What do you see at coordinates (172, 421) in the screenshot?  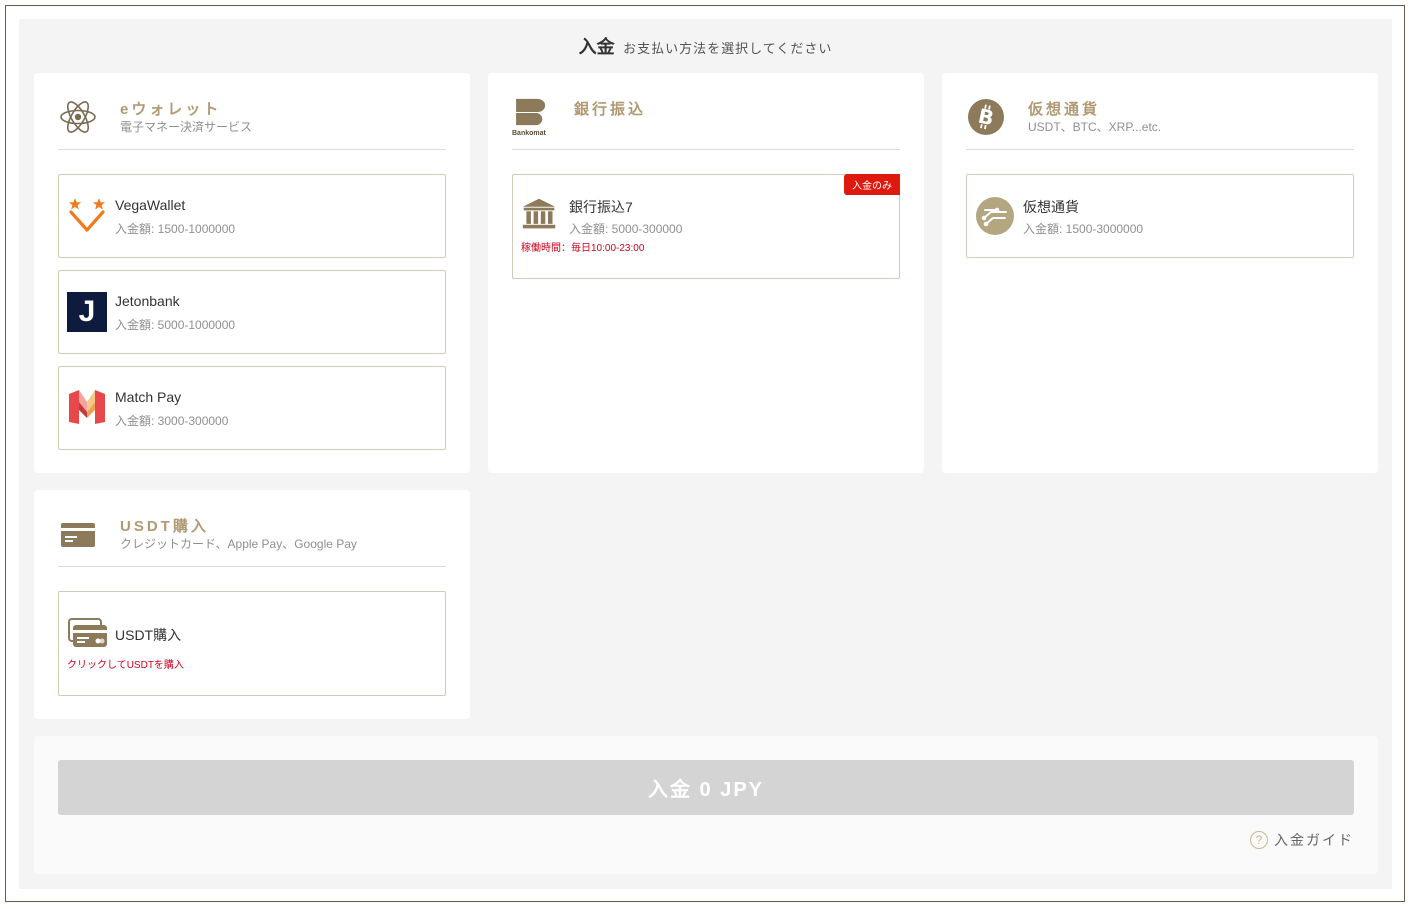 I see `card-matchpay-range: 入金額: 3000-300000` at bounding box center [172, 421].